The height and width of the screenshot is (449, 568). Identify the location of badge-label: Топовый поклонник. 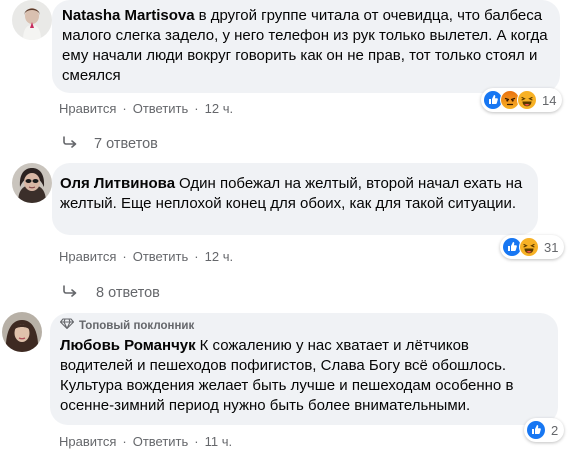
(137, 326).